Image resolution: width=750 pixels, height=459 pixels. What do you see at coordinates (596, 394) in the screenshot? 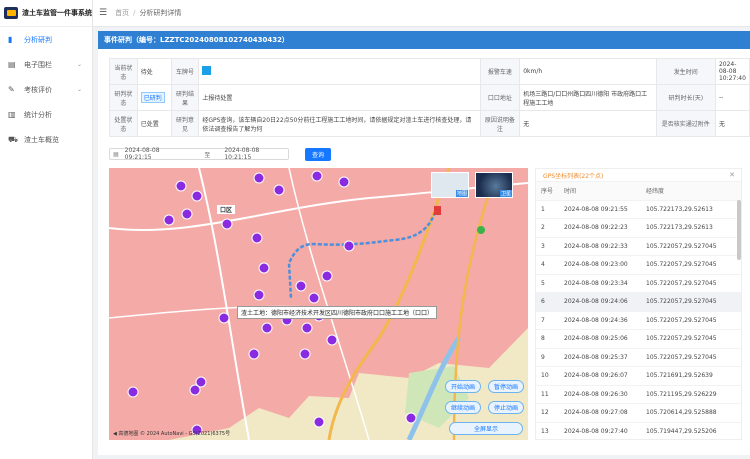
I see `row-time: 2024-08-08 09:26:30` at bounding box center [596, 394].